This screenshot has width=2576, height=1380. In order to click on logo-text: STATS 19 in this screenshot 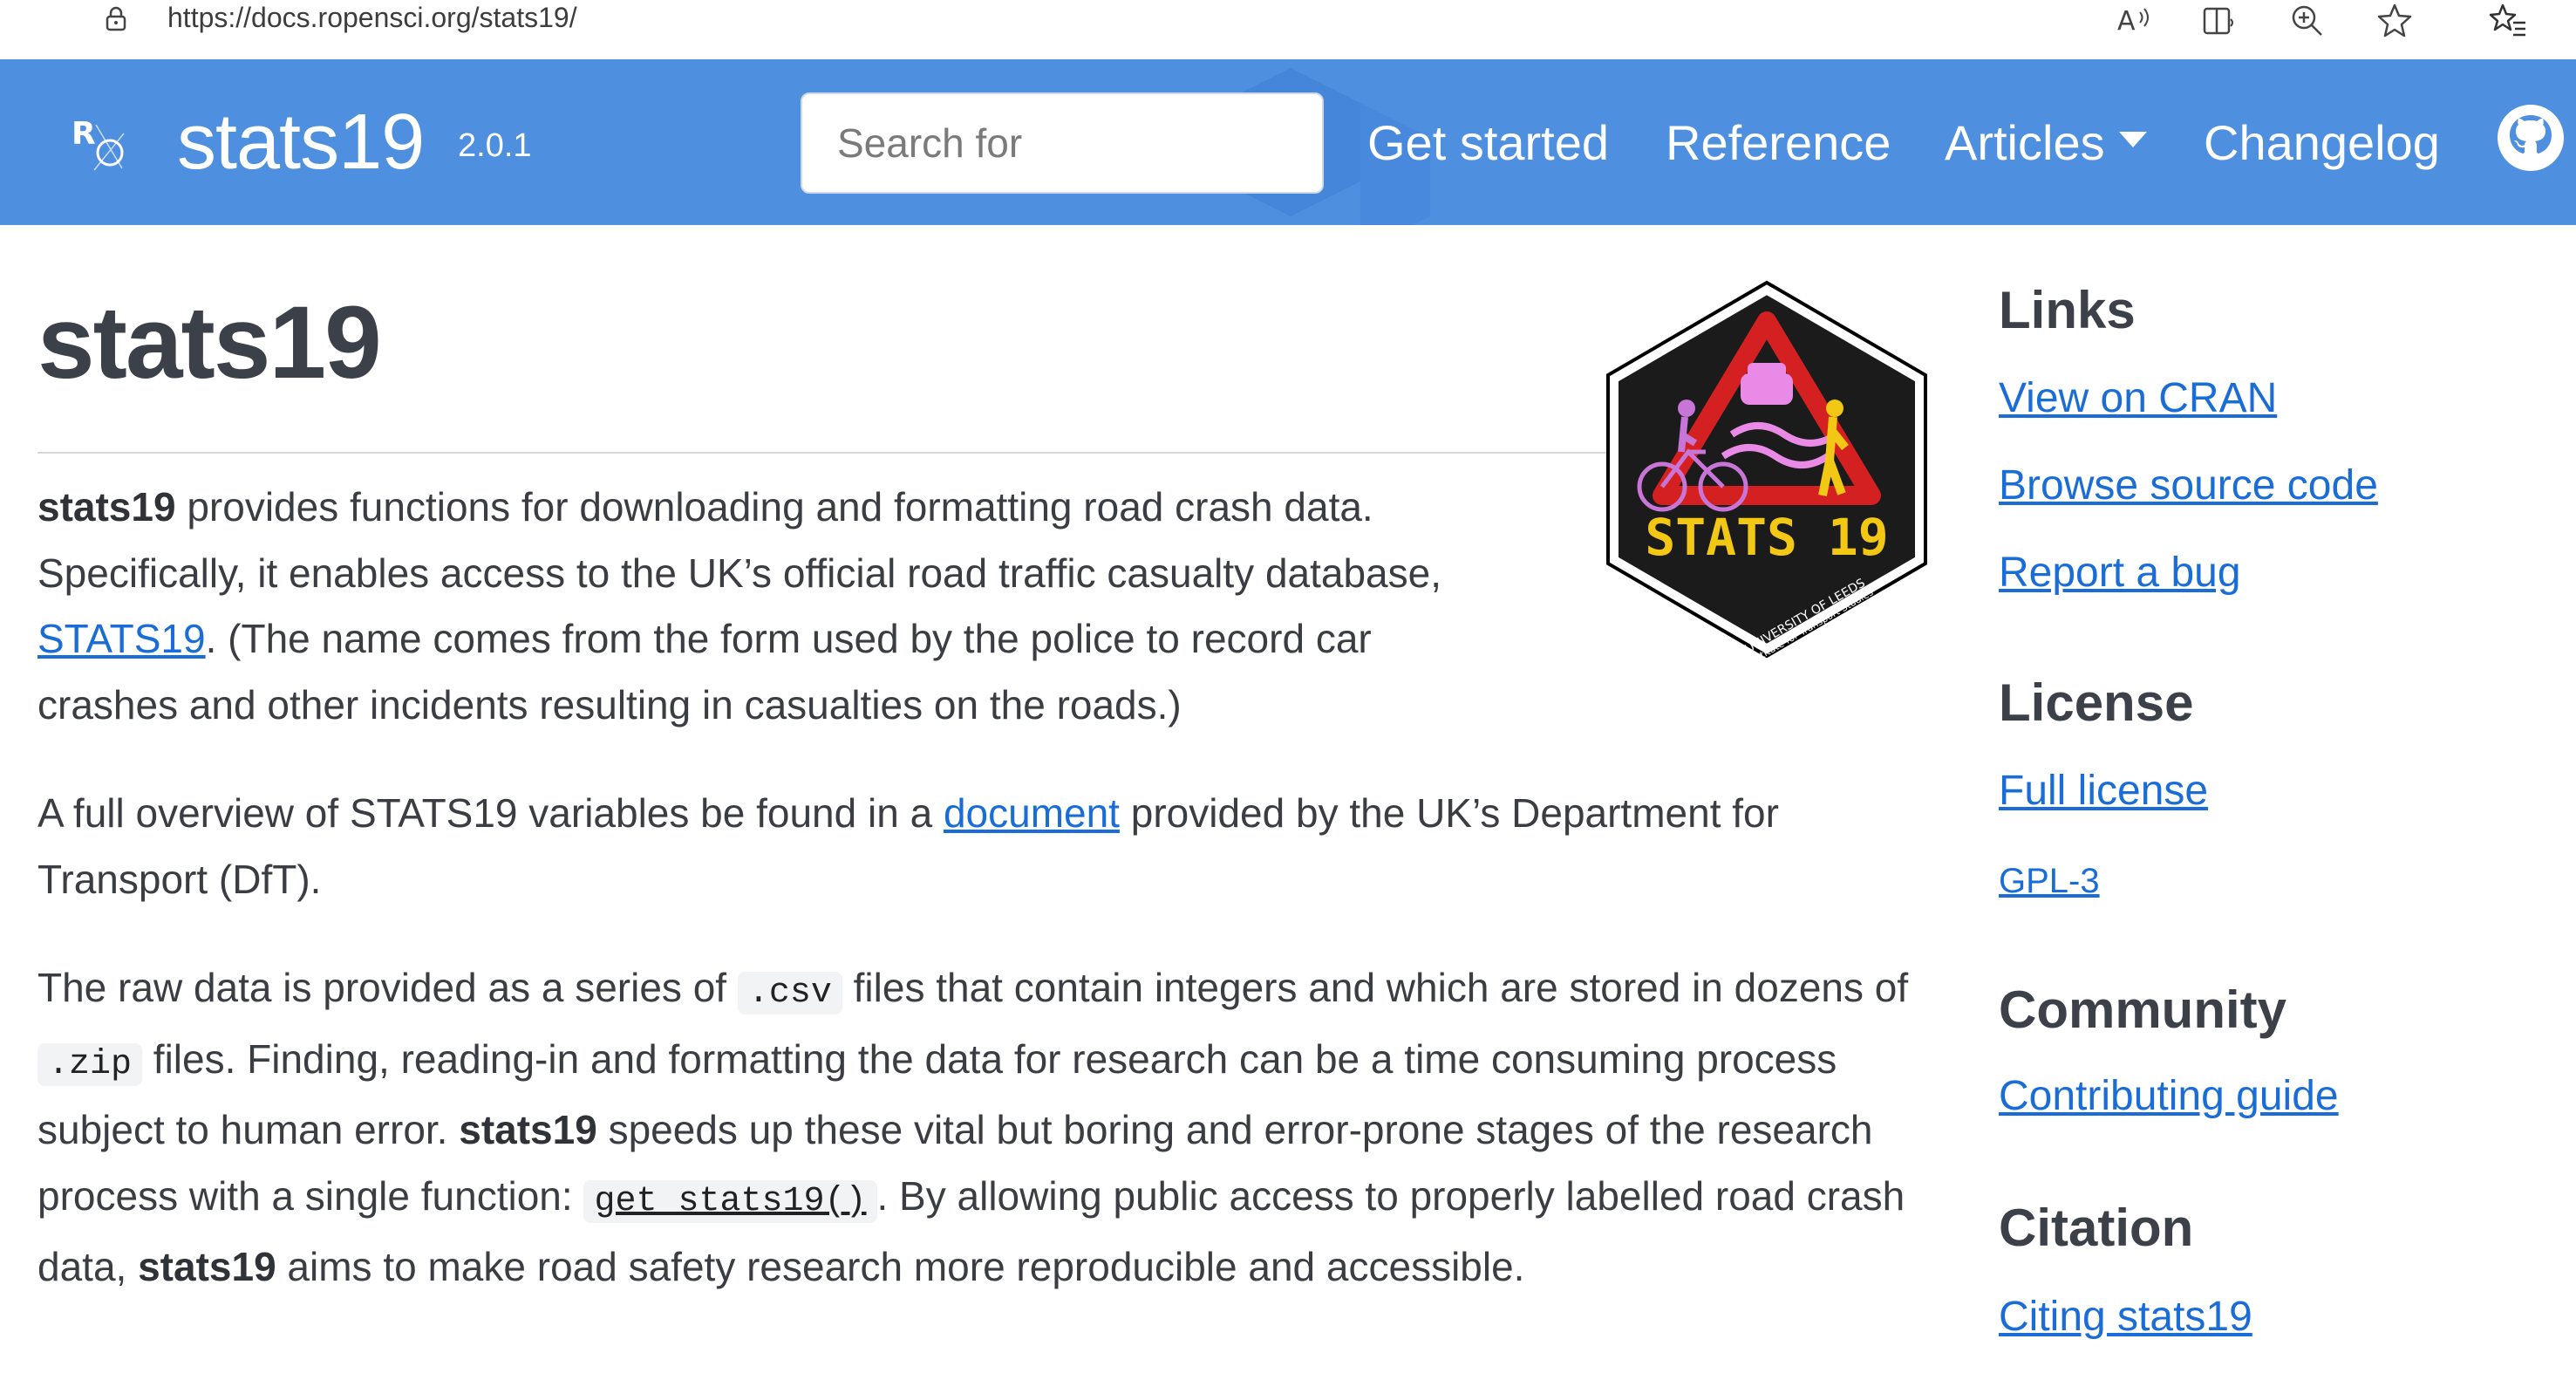, I will do `click(1767, 537)`.